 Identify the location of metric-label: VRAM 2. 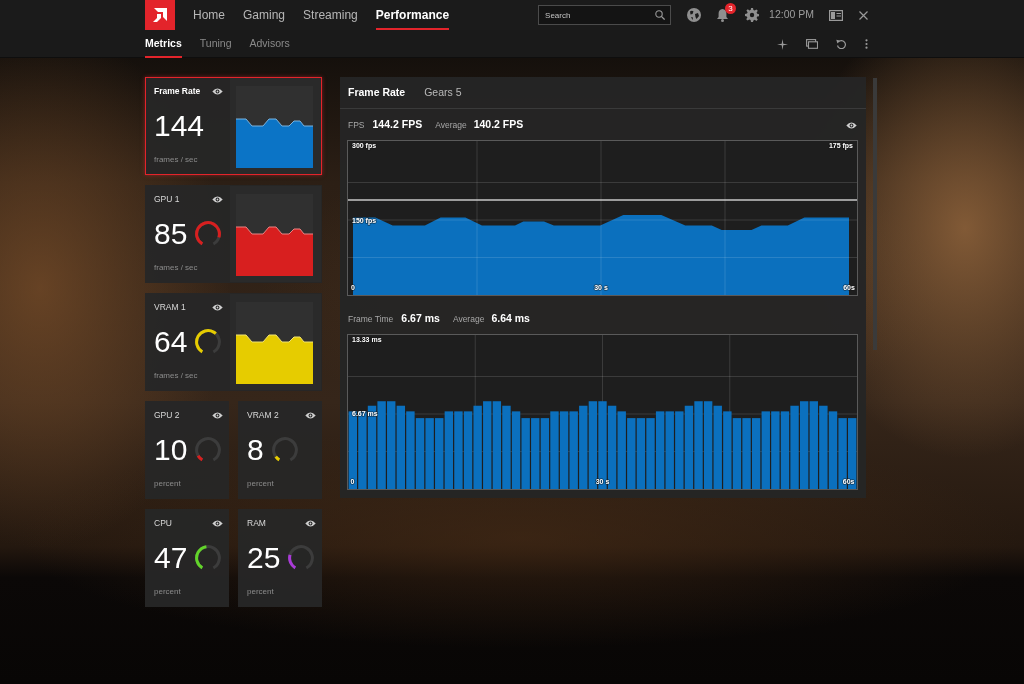
(263, 415).